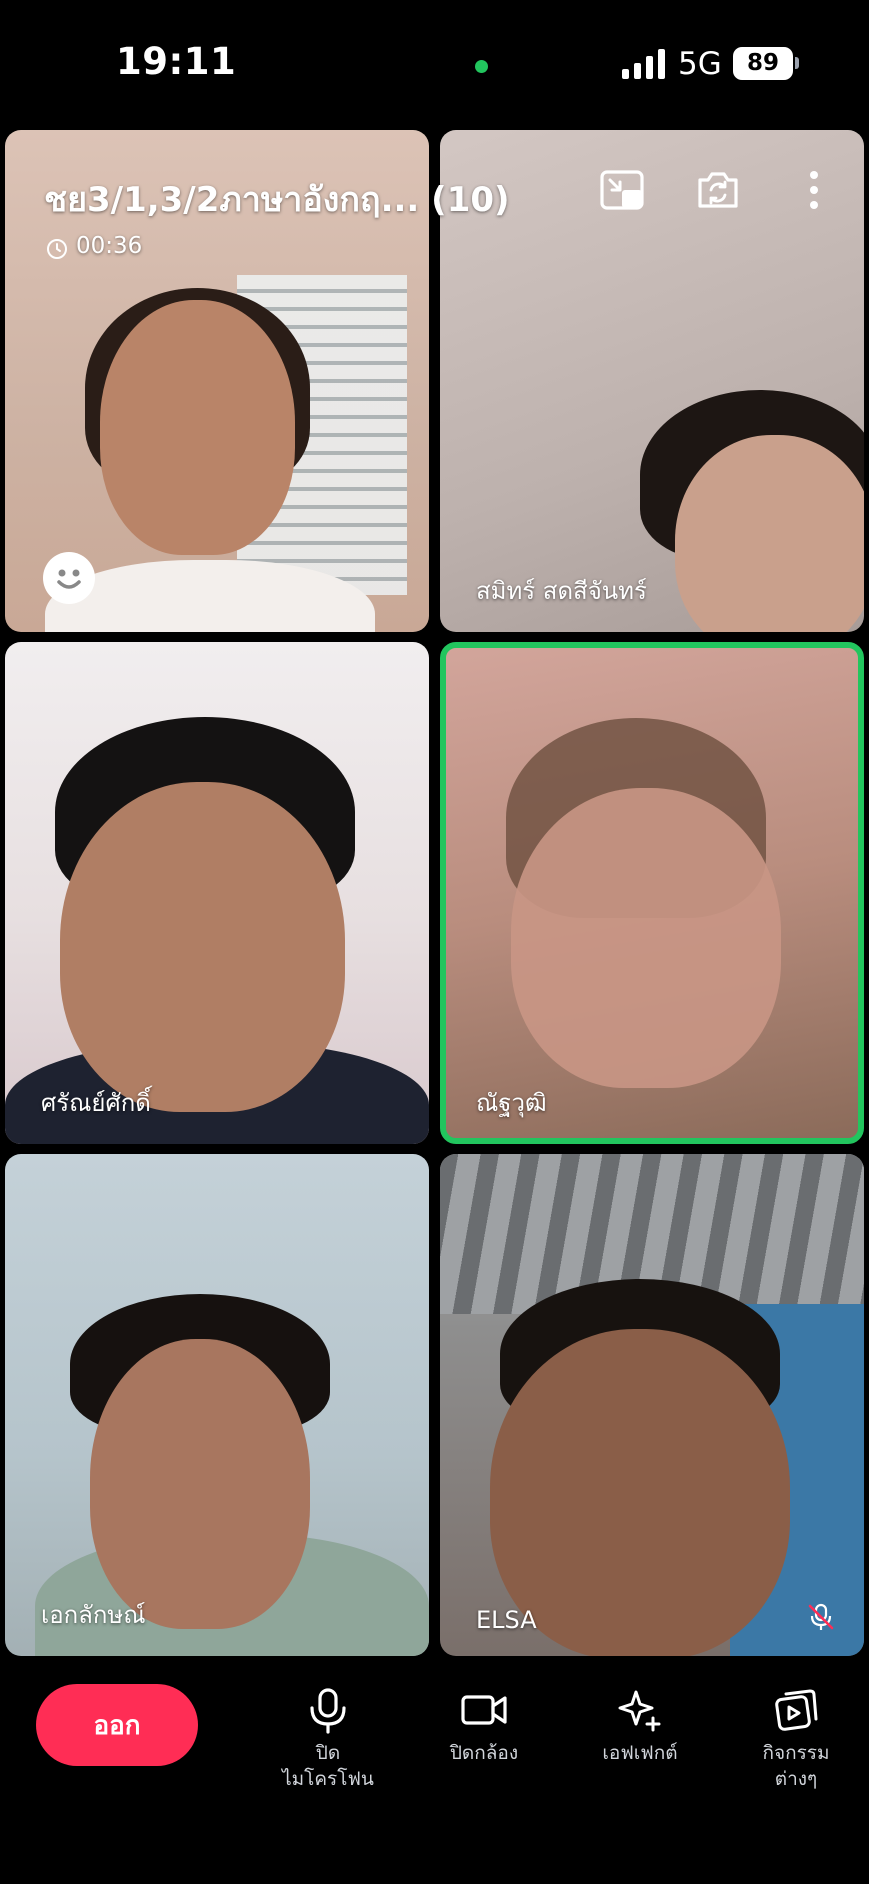 The height and width of the screenshot is (1884, 869). What do you see at coordinates (328, 1766) in the screenshot?
I see `mic-toggle-label: ปิด ไมโครโฟน` at bounding box center [328, 1766].